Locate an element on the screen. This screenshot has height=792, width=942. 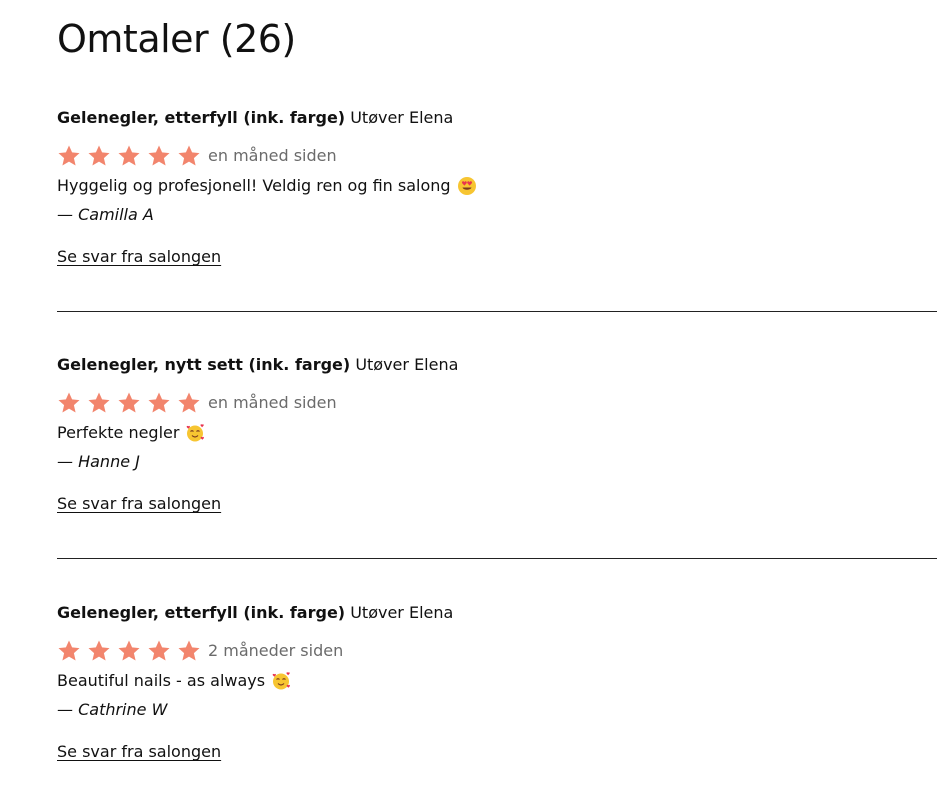
service-name: Gelenegler, nytt sett (ink. farge) is located at coordinates (204, 364).